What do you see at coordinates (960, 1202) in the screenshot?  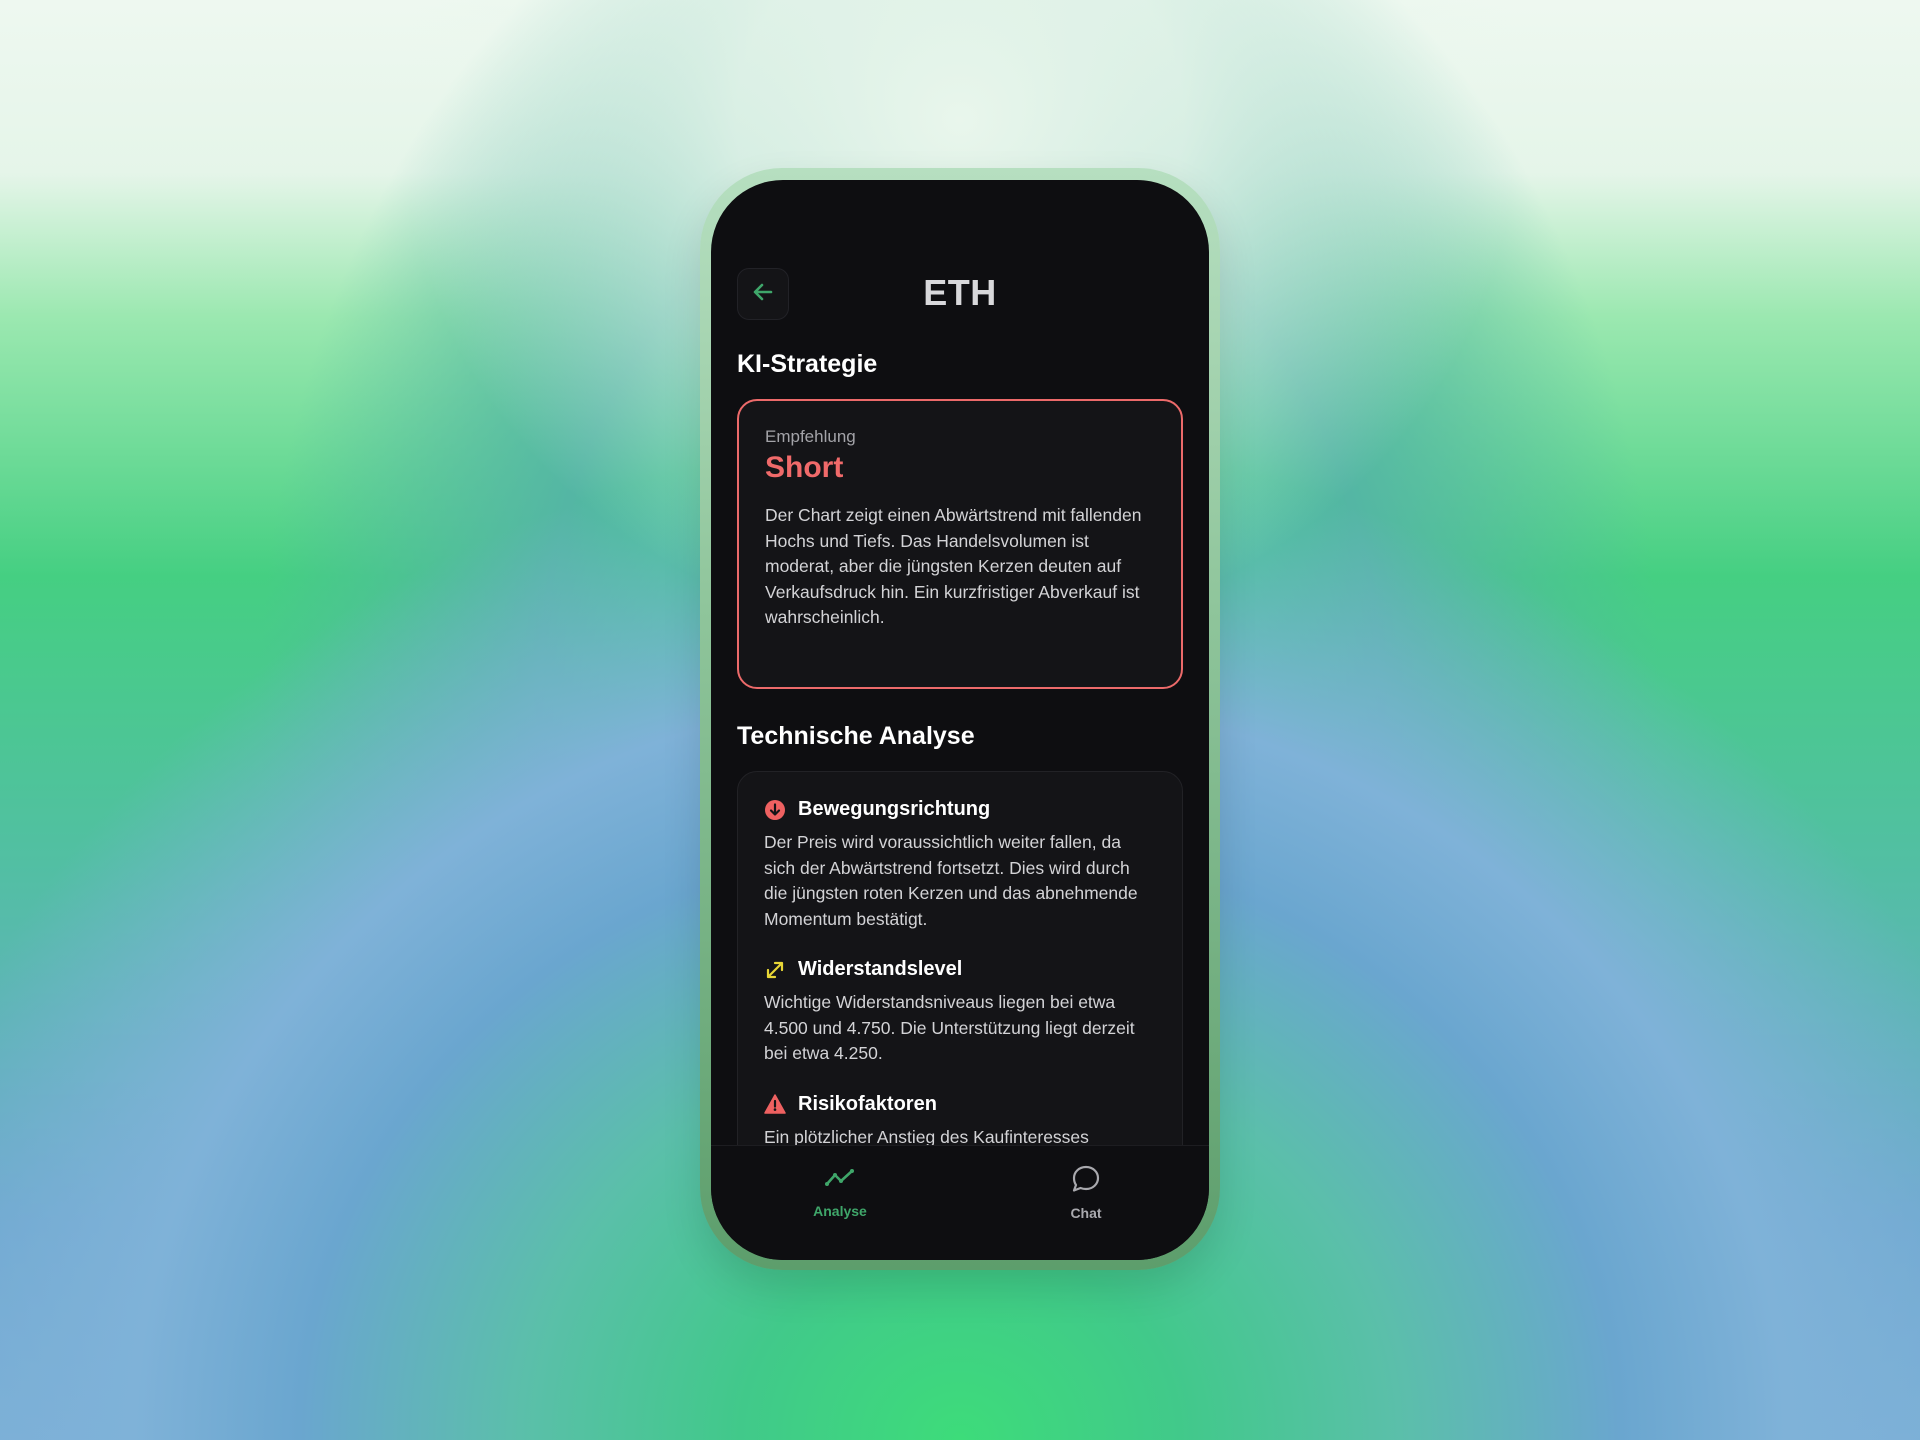 I see `tab-bar: Analyse Chat` at bounding box center [960, 1202].